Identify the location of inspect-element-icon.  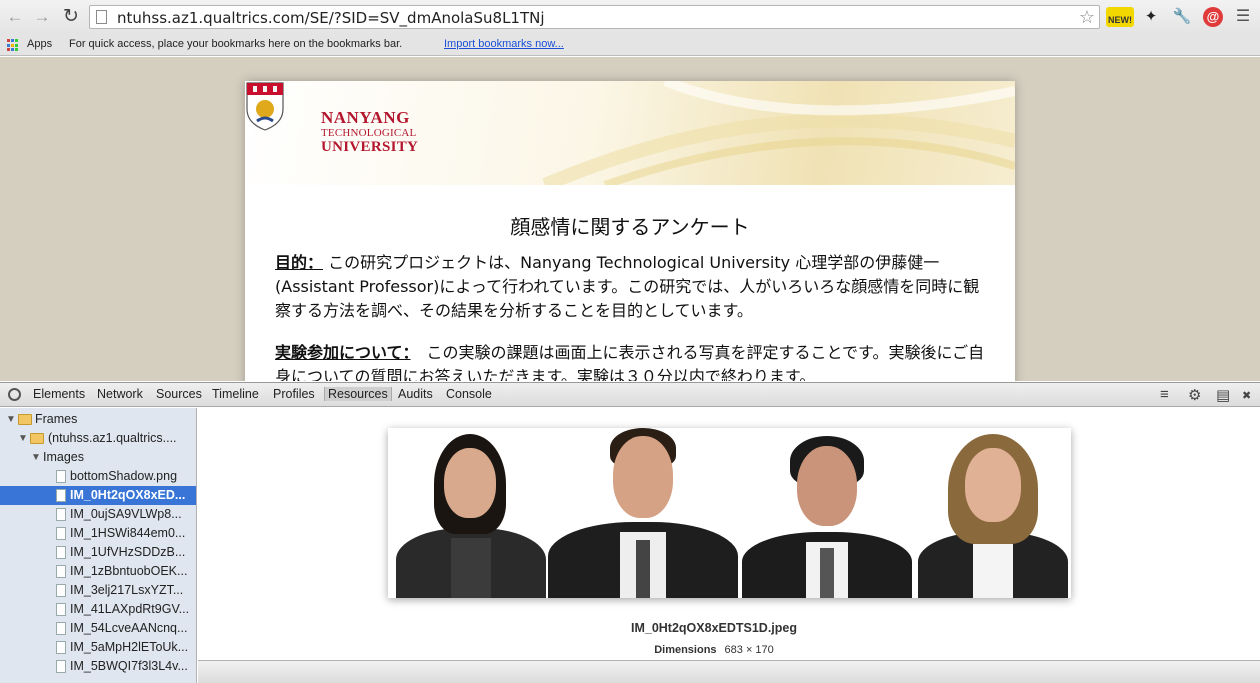
(14, 394).